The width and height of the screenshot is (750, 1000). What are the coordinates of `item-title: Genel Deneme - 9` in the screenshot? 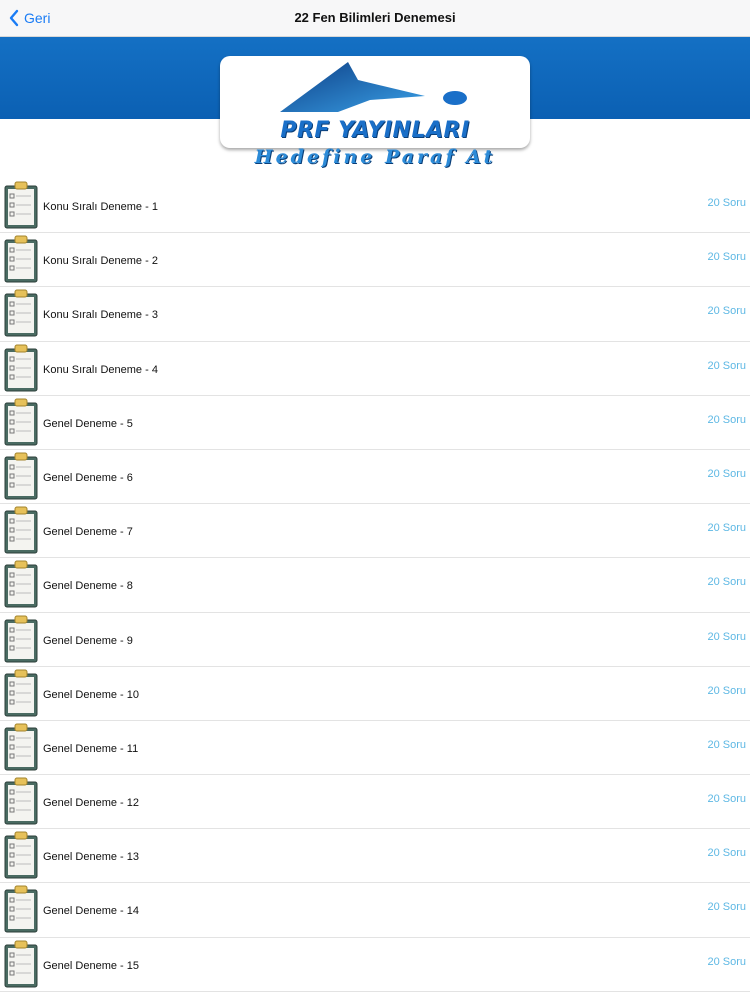 It's located at (88, 640).